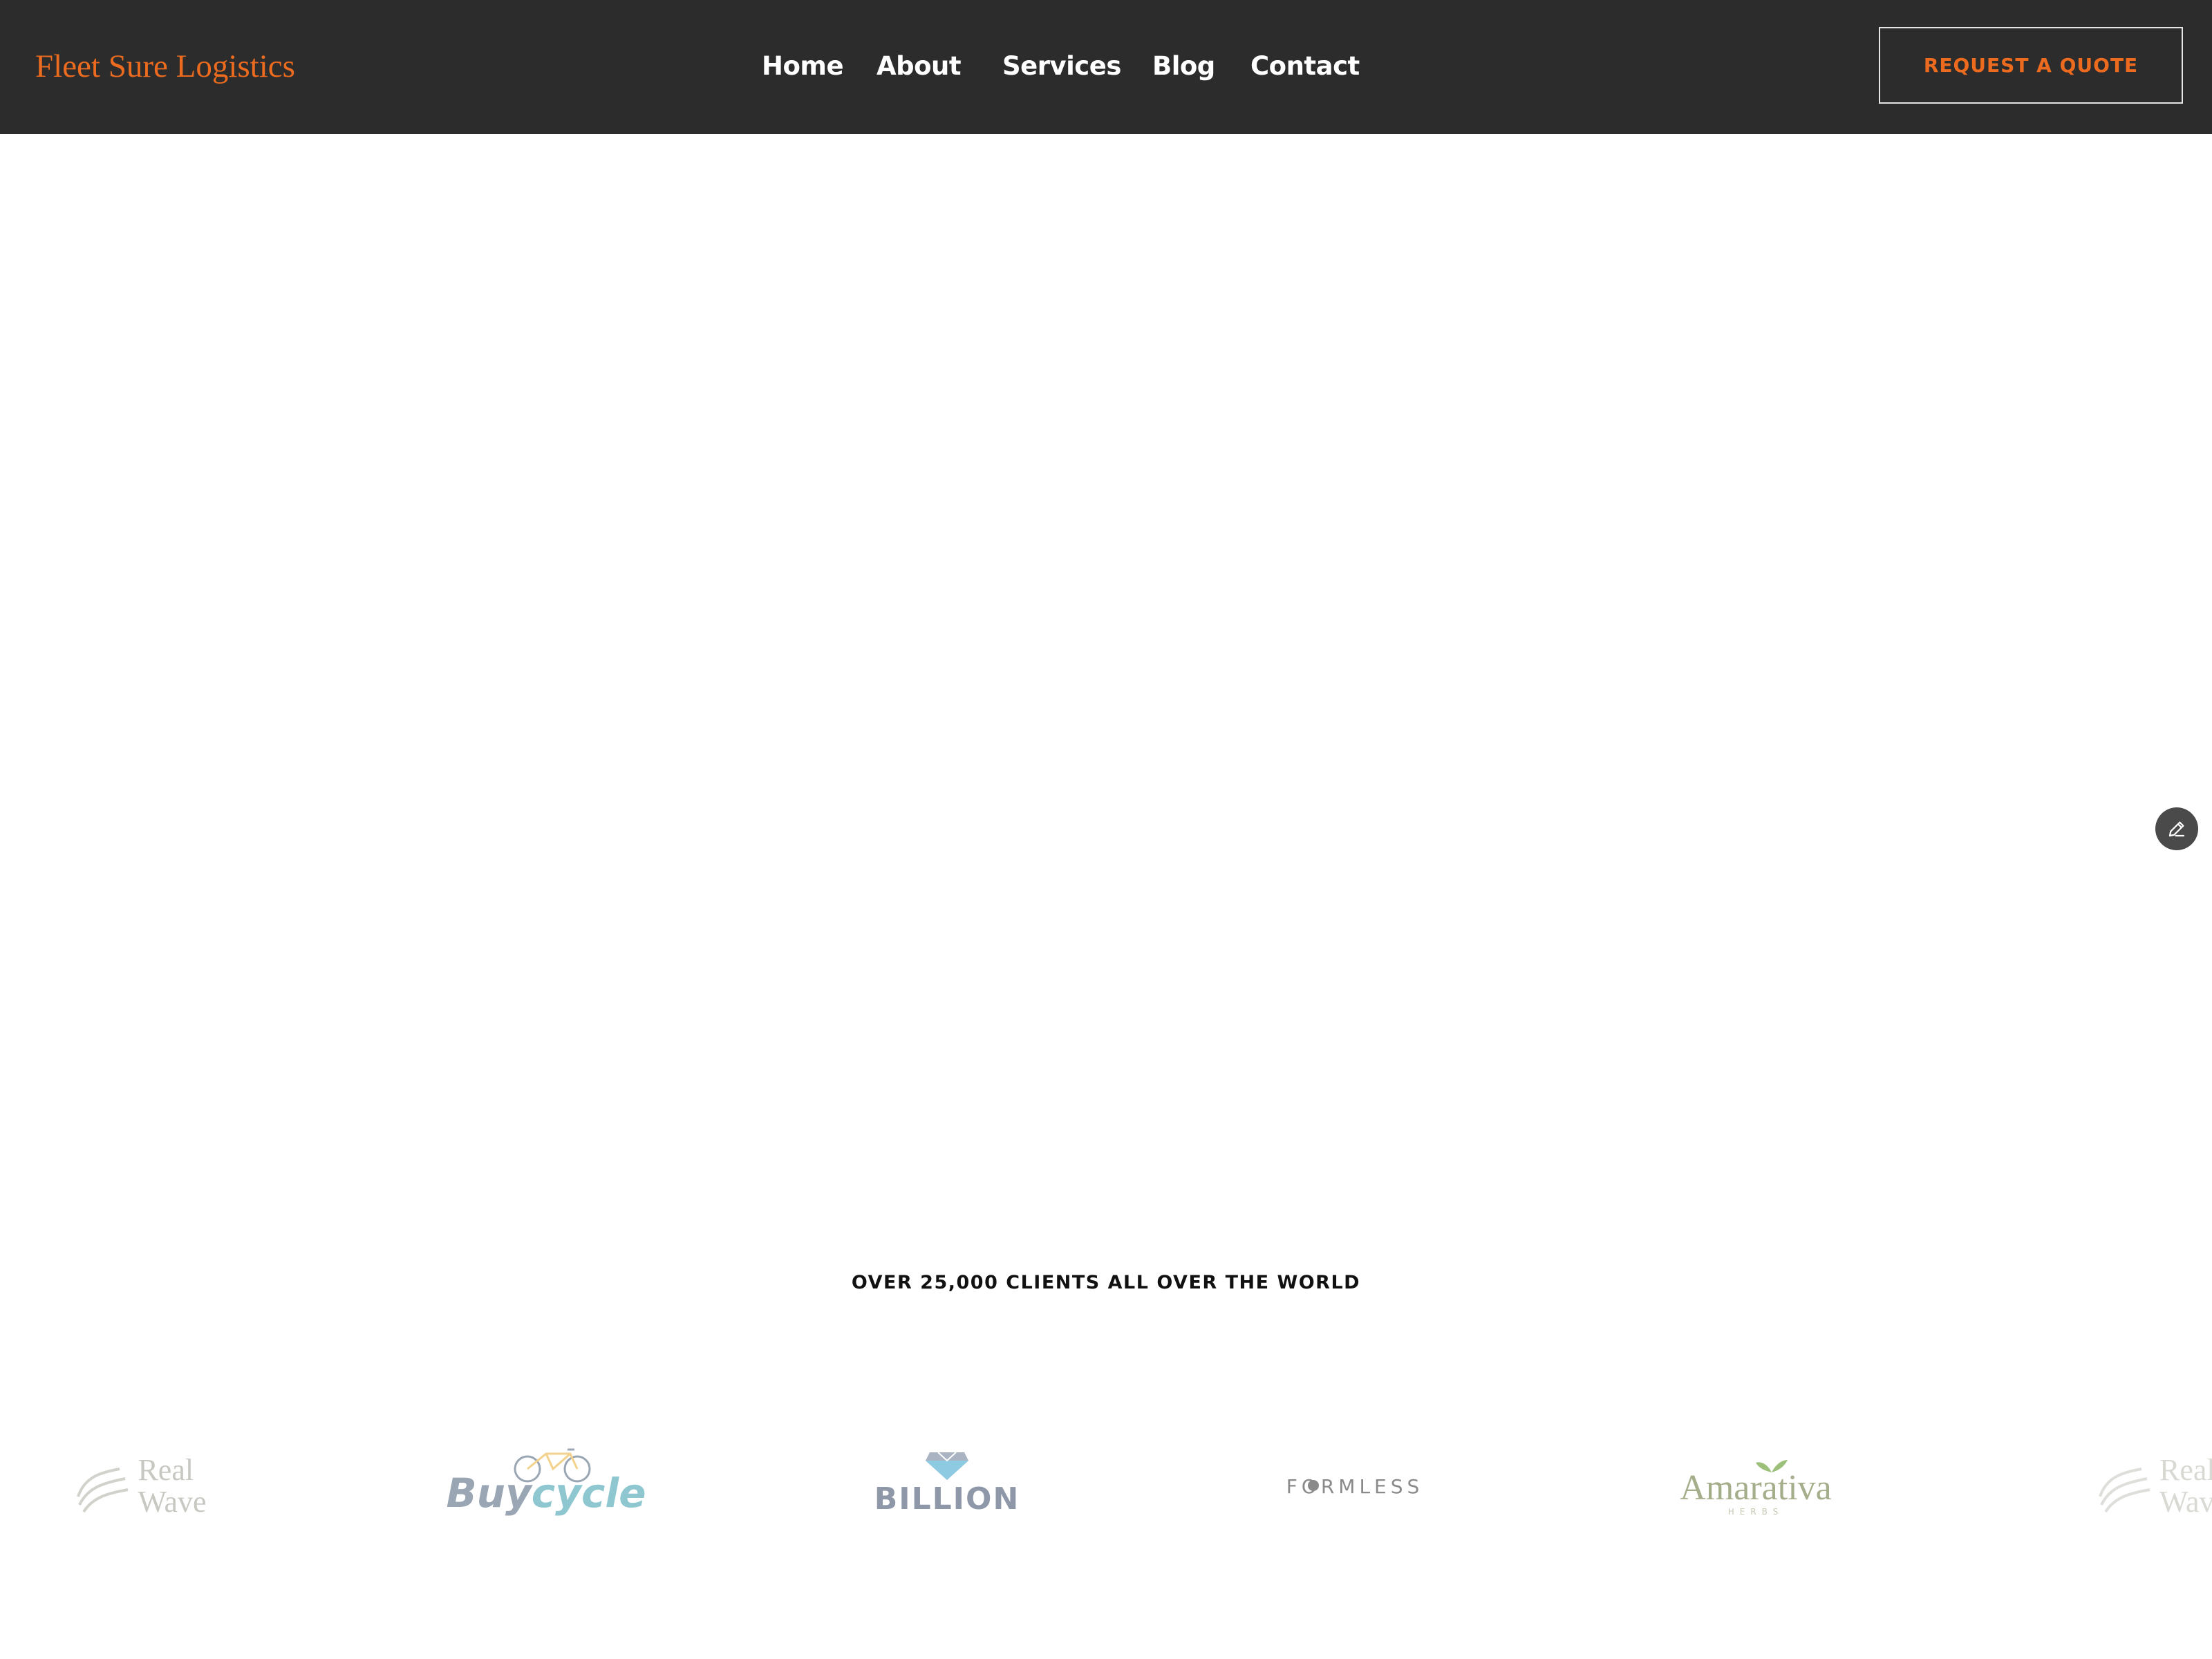 The width and height of the screenshot is (2212, 1659). Describe the element at coordinates (947, 1499) in the screenshot. I see `billion-text: BILLION` at that location.